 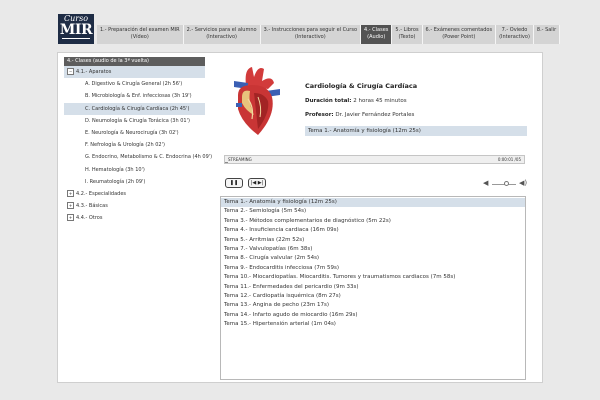 I want to click on heart-illustration, so click(x=257, y=101).